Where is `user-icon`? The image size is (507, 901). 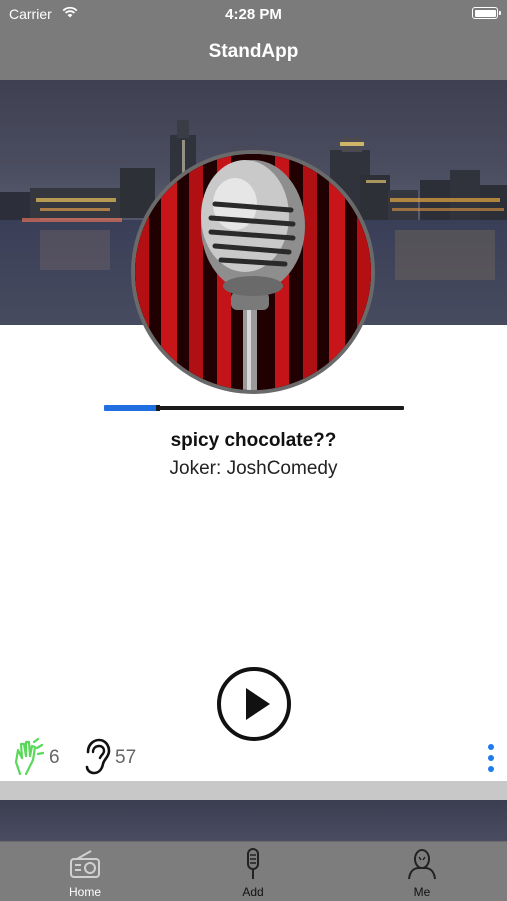 user-icon is located at coordinates (422, 864).